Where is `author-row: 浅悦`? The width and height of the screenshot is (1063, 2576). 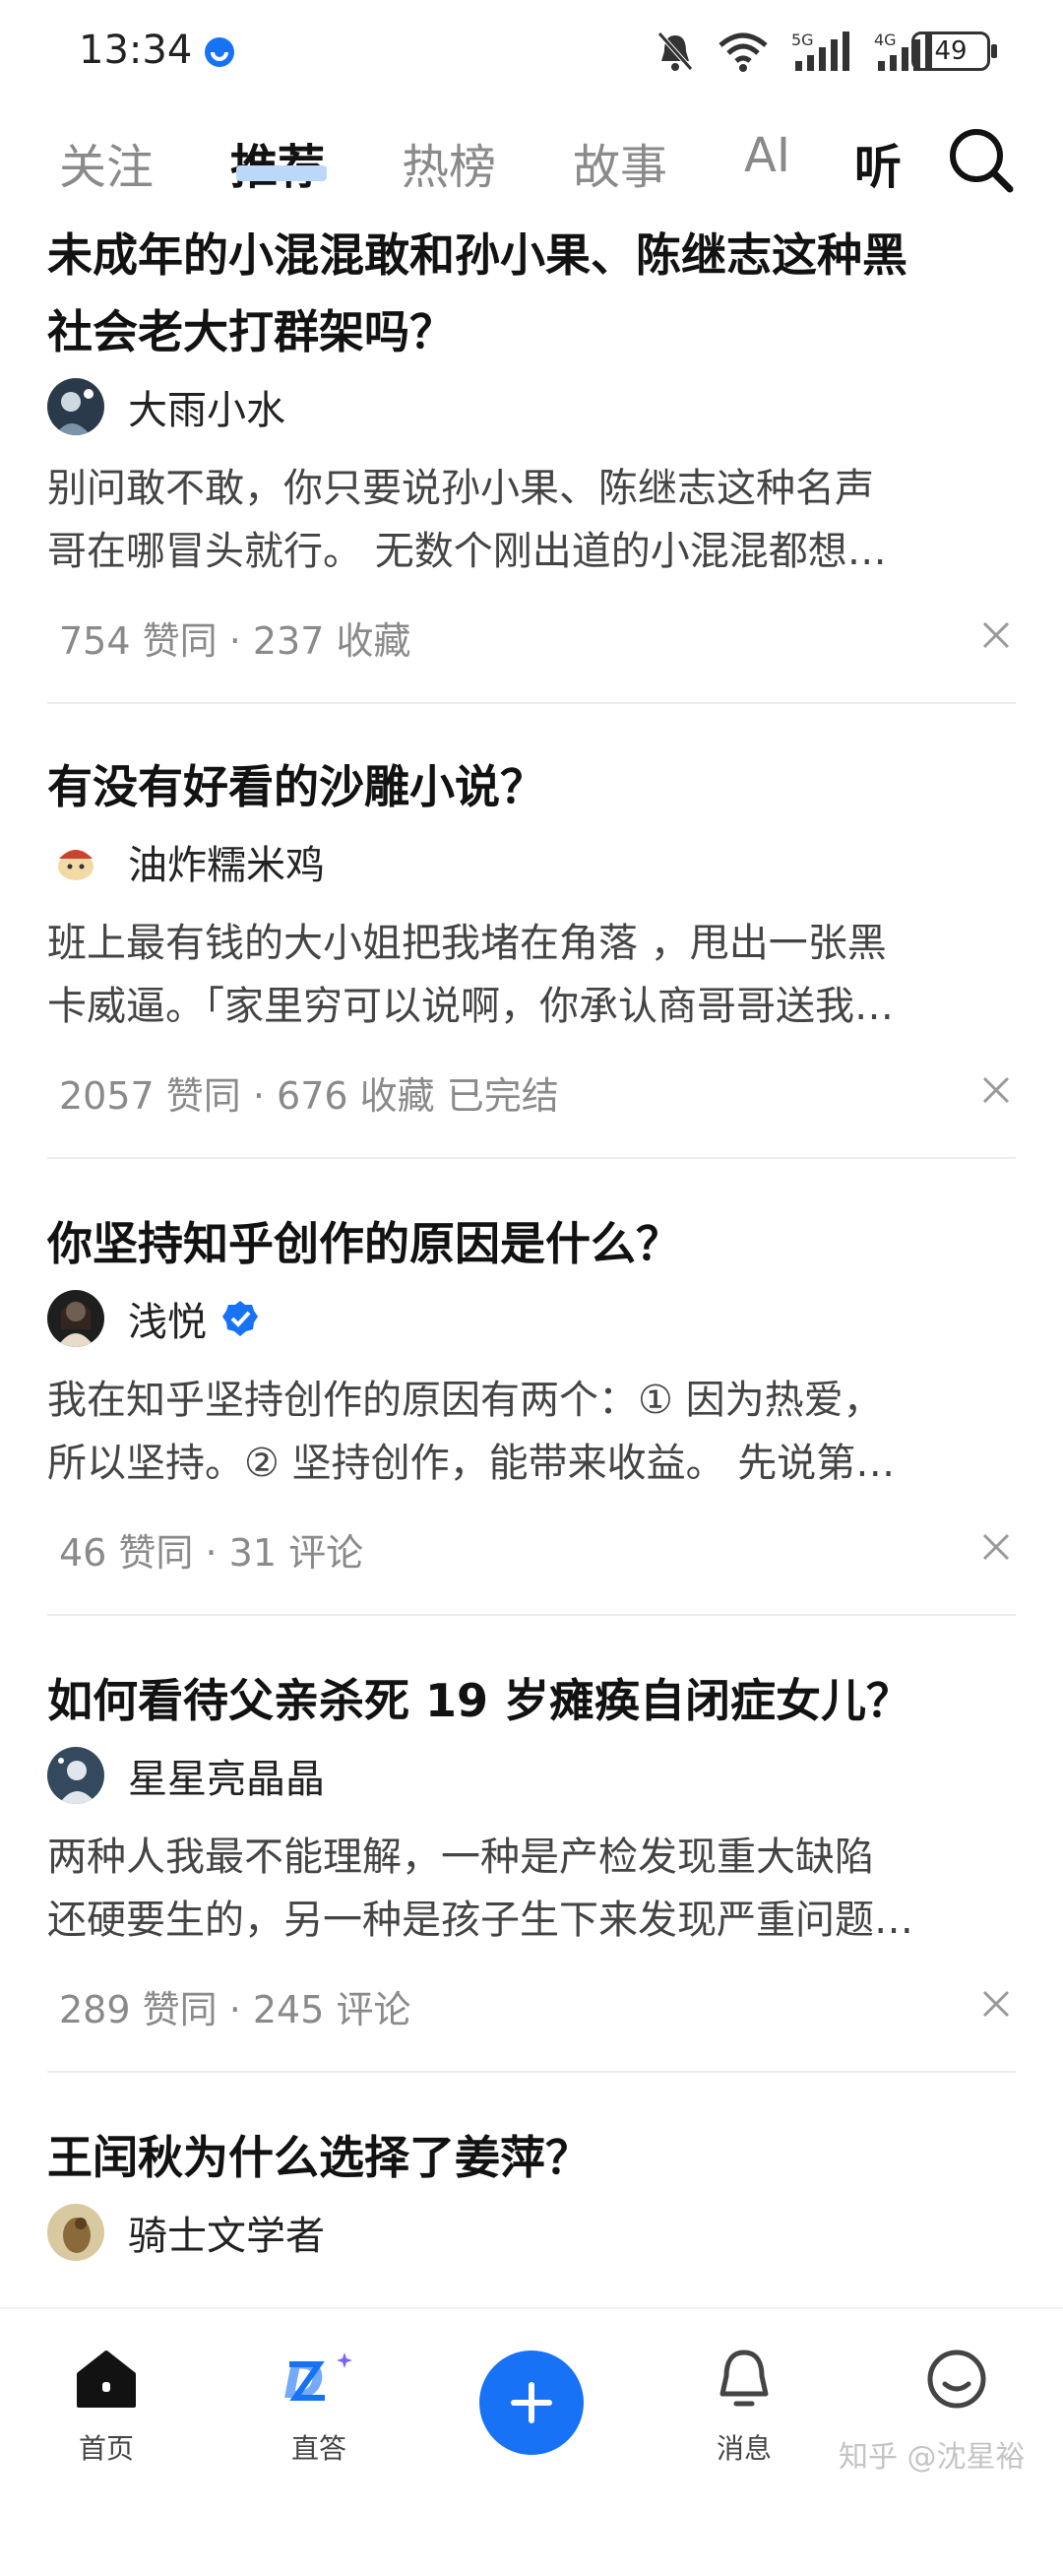 author-row: 浅悦 is located at coordinates (153, 1318).